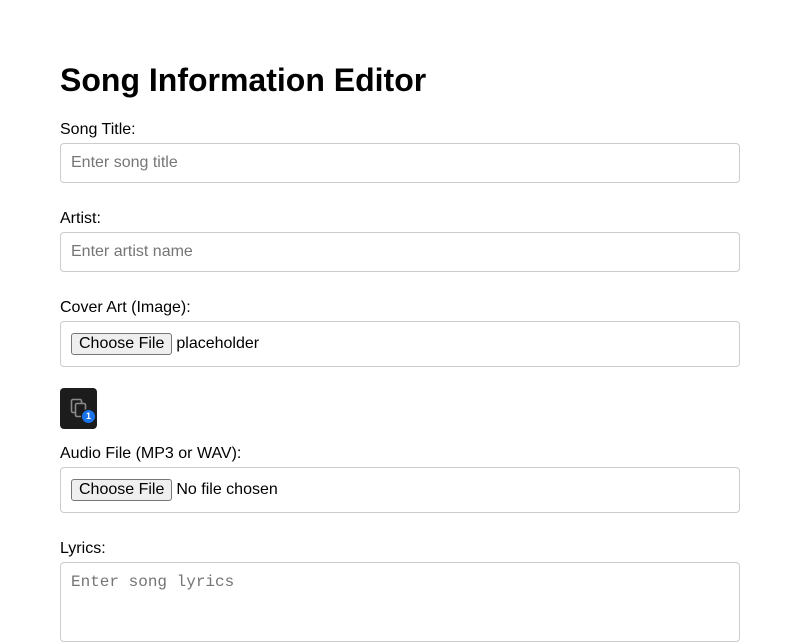  Describe the element at coordinates (400, 252) in the screenshot. I see `artist-input` at that location.